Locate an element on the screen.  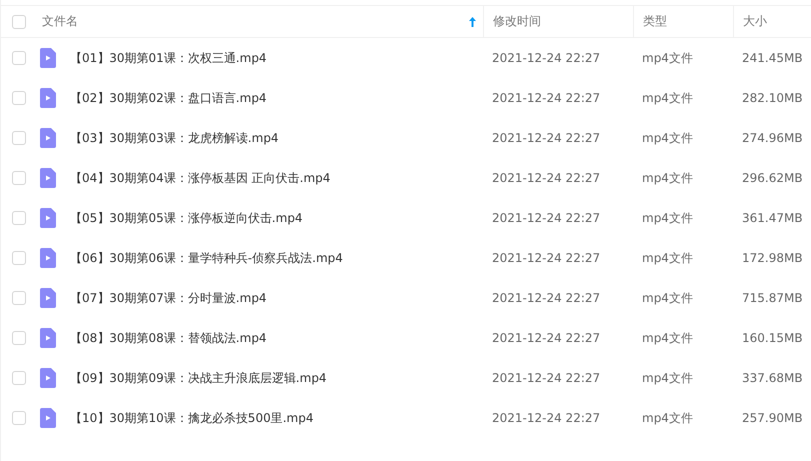
column-header: 文件名 is located at coordinates (258, 21).